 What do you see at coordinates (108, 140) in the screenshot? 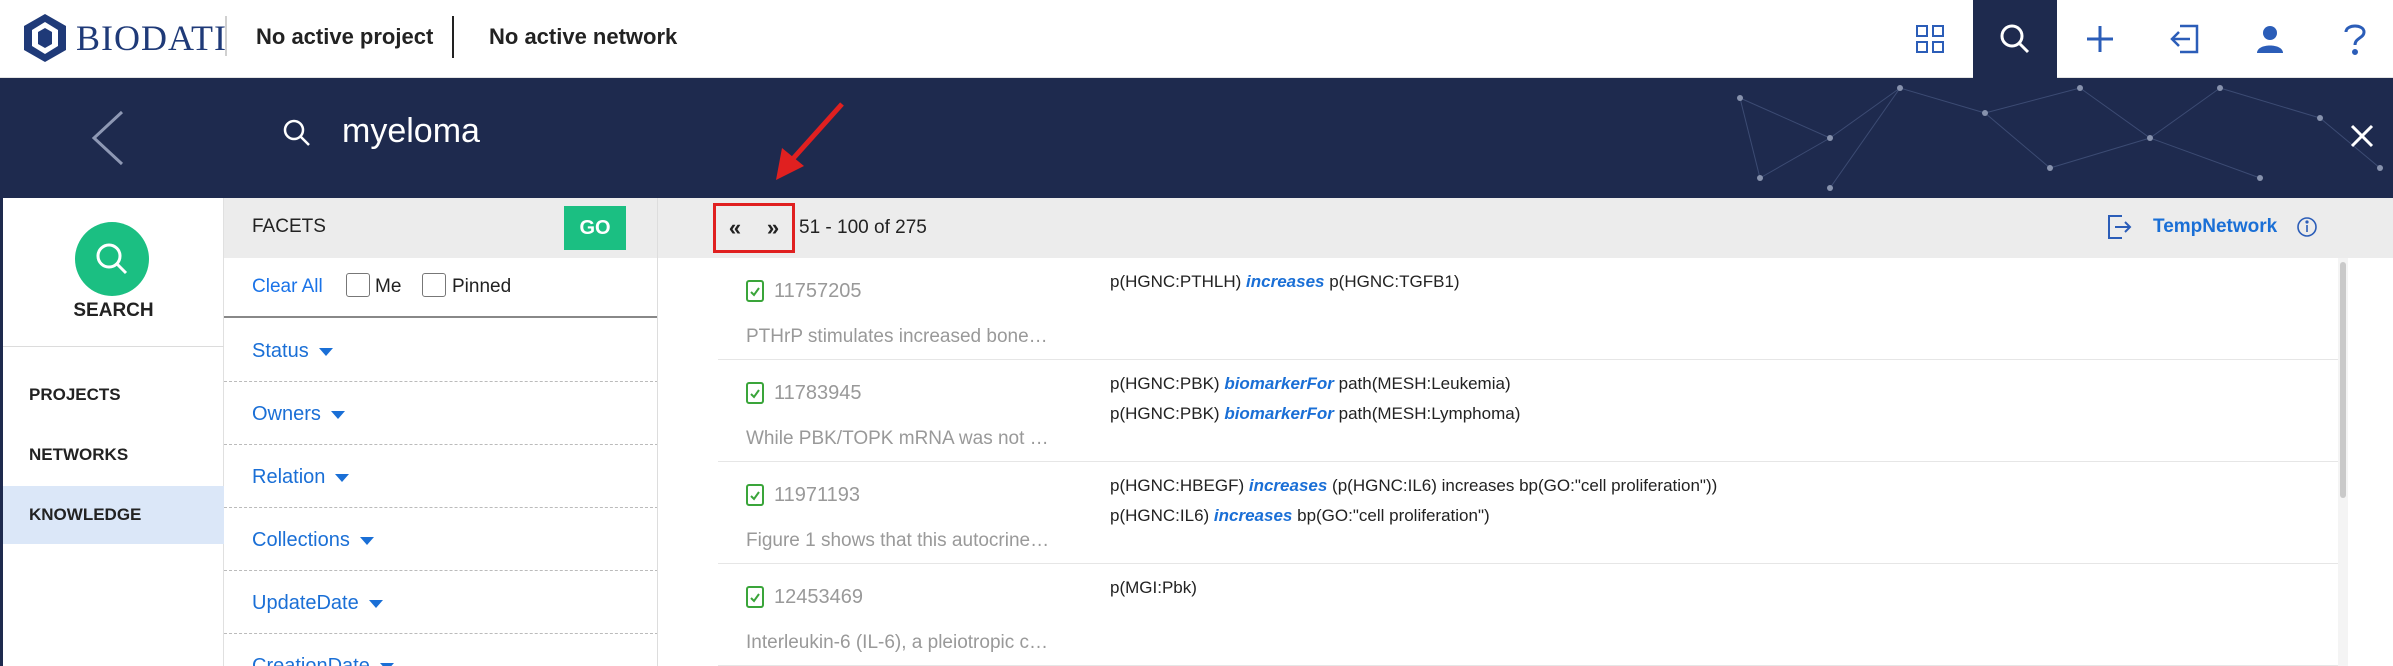
I see `back-arrow-icon` at bounding box center [108, 140].